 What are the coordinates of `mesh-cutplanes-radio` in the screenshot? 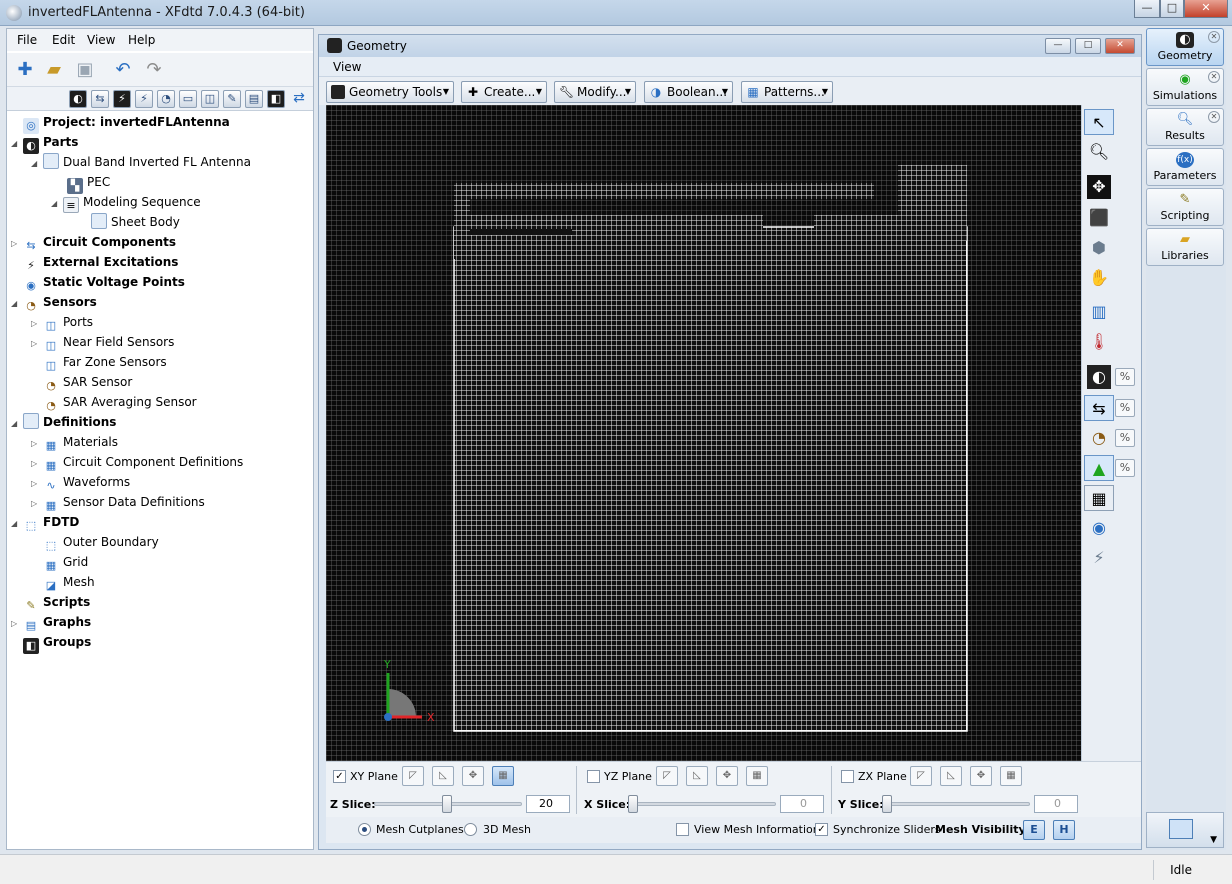 It's located at (364, 829).